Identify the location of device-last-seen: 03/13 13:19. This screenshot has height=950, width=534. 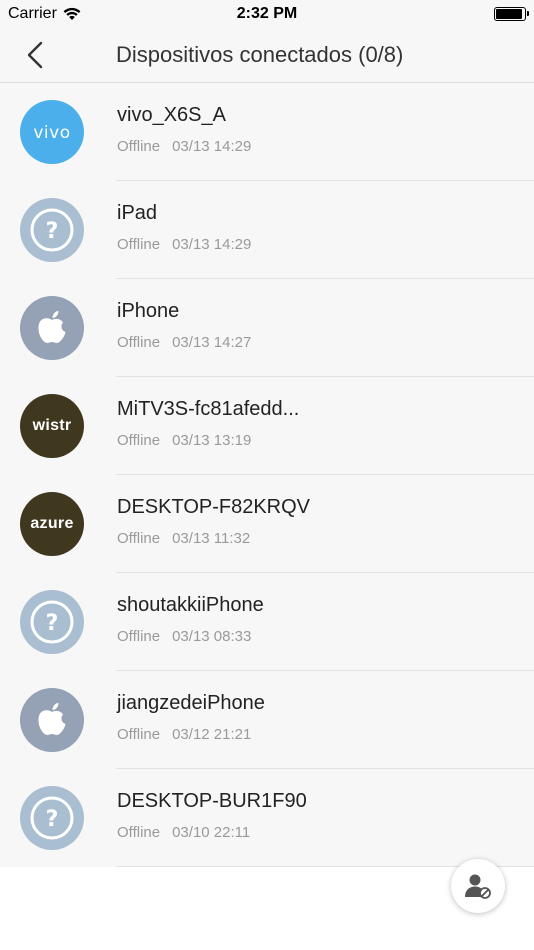
(212, 440).